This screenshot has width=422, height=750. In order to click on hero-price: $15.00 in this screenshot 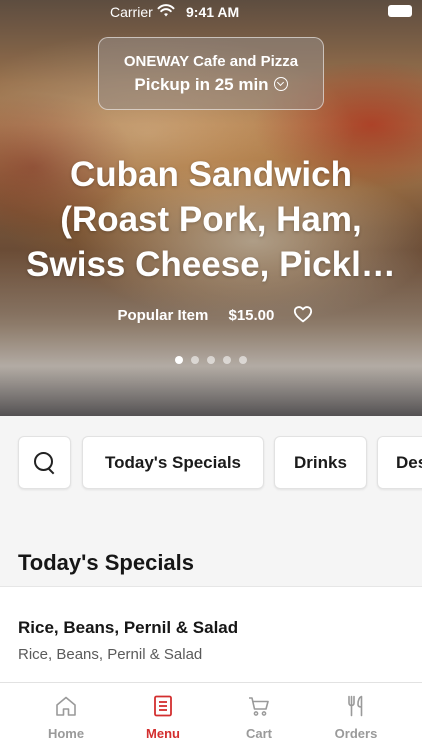, I will do `click(251, 315)`.